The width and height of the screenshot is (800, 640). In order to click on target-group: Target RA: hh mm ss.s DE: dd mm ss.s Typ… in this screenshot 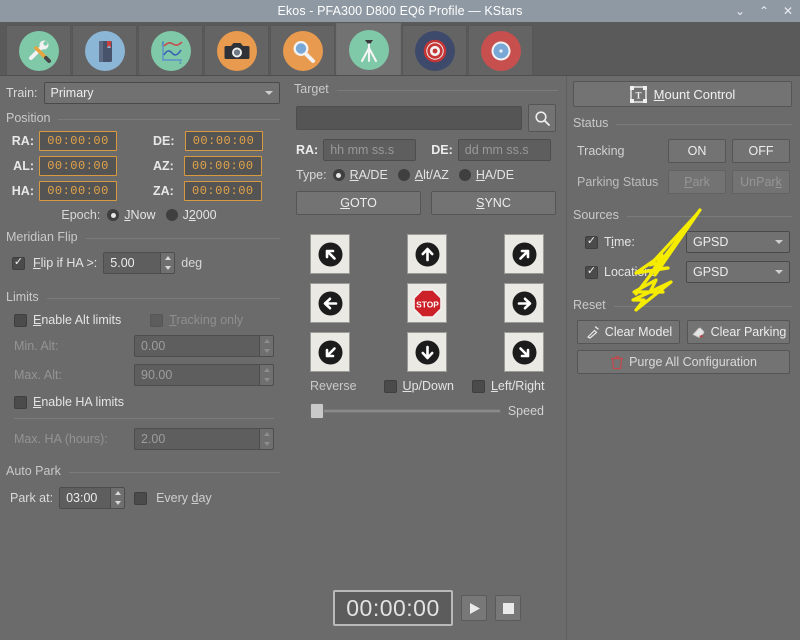, I will do `click(427, 148)`.